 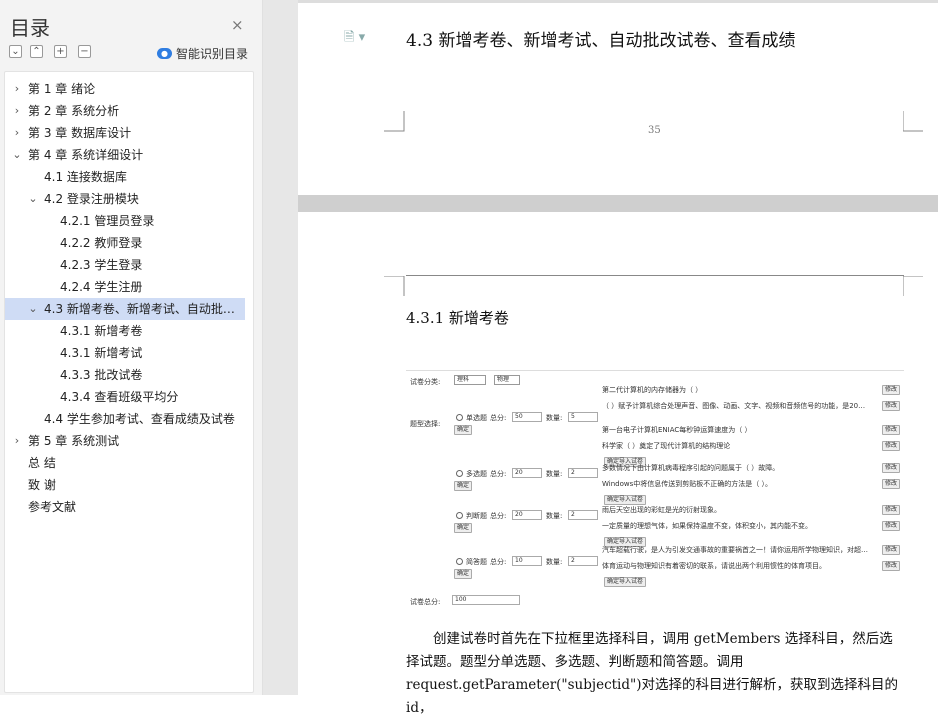 What do you see at coordinates (74, 111) in the screenshot?
I see `toc-item-label: 第 2 章 系统分析` at bounding box center [74, 111].